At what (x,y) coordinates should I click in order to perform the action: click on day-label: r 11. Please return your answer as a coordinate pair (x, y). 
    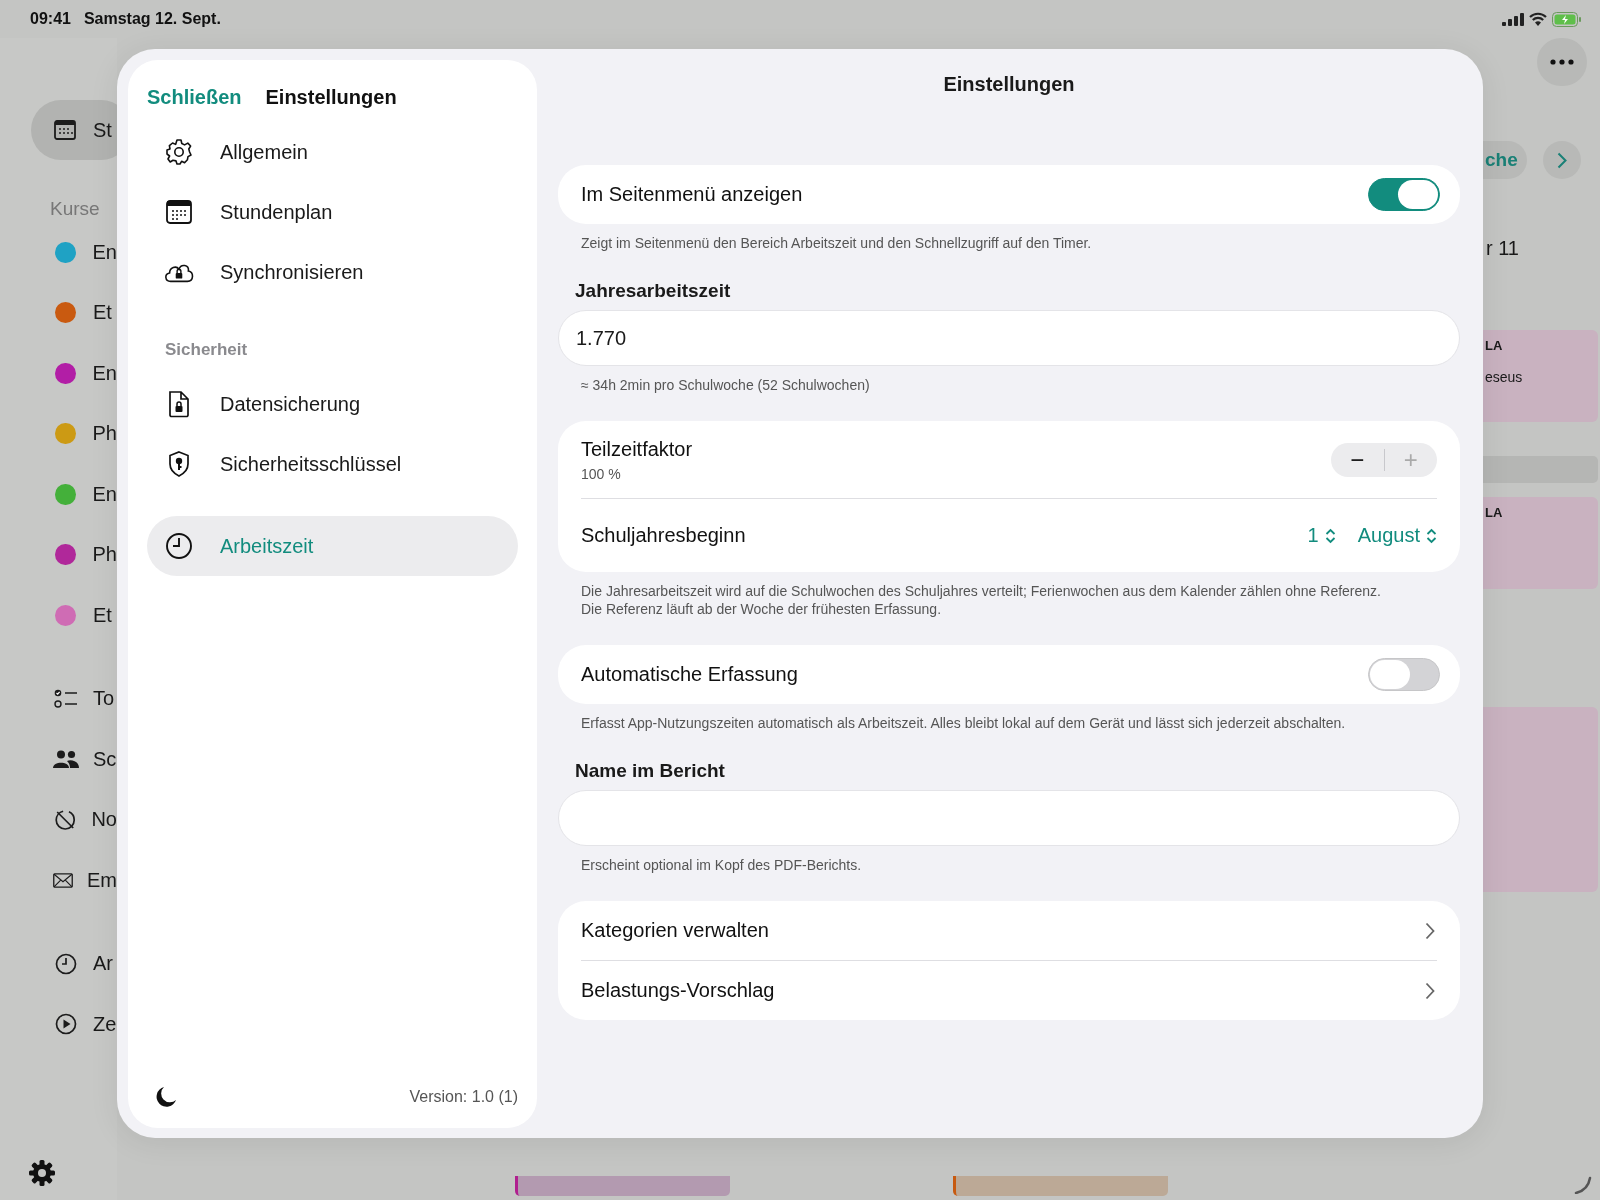
    Looking at the image, I should click on (1503, 249).